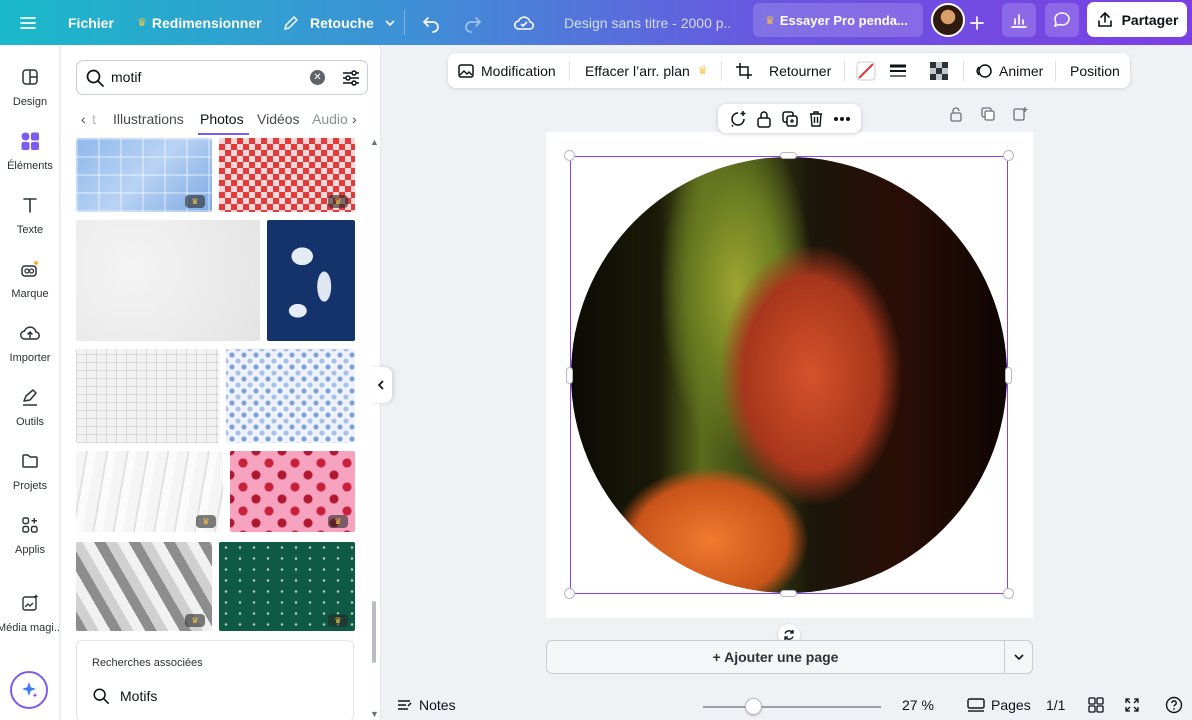 The height and width of the screenshot is (720, 1192). What do you see at coordinates (1095, 70) in the screenshot?
I see `position-button: Position` at bounding box center [1095, 70].